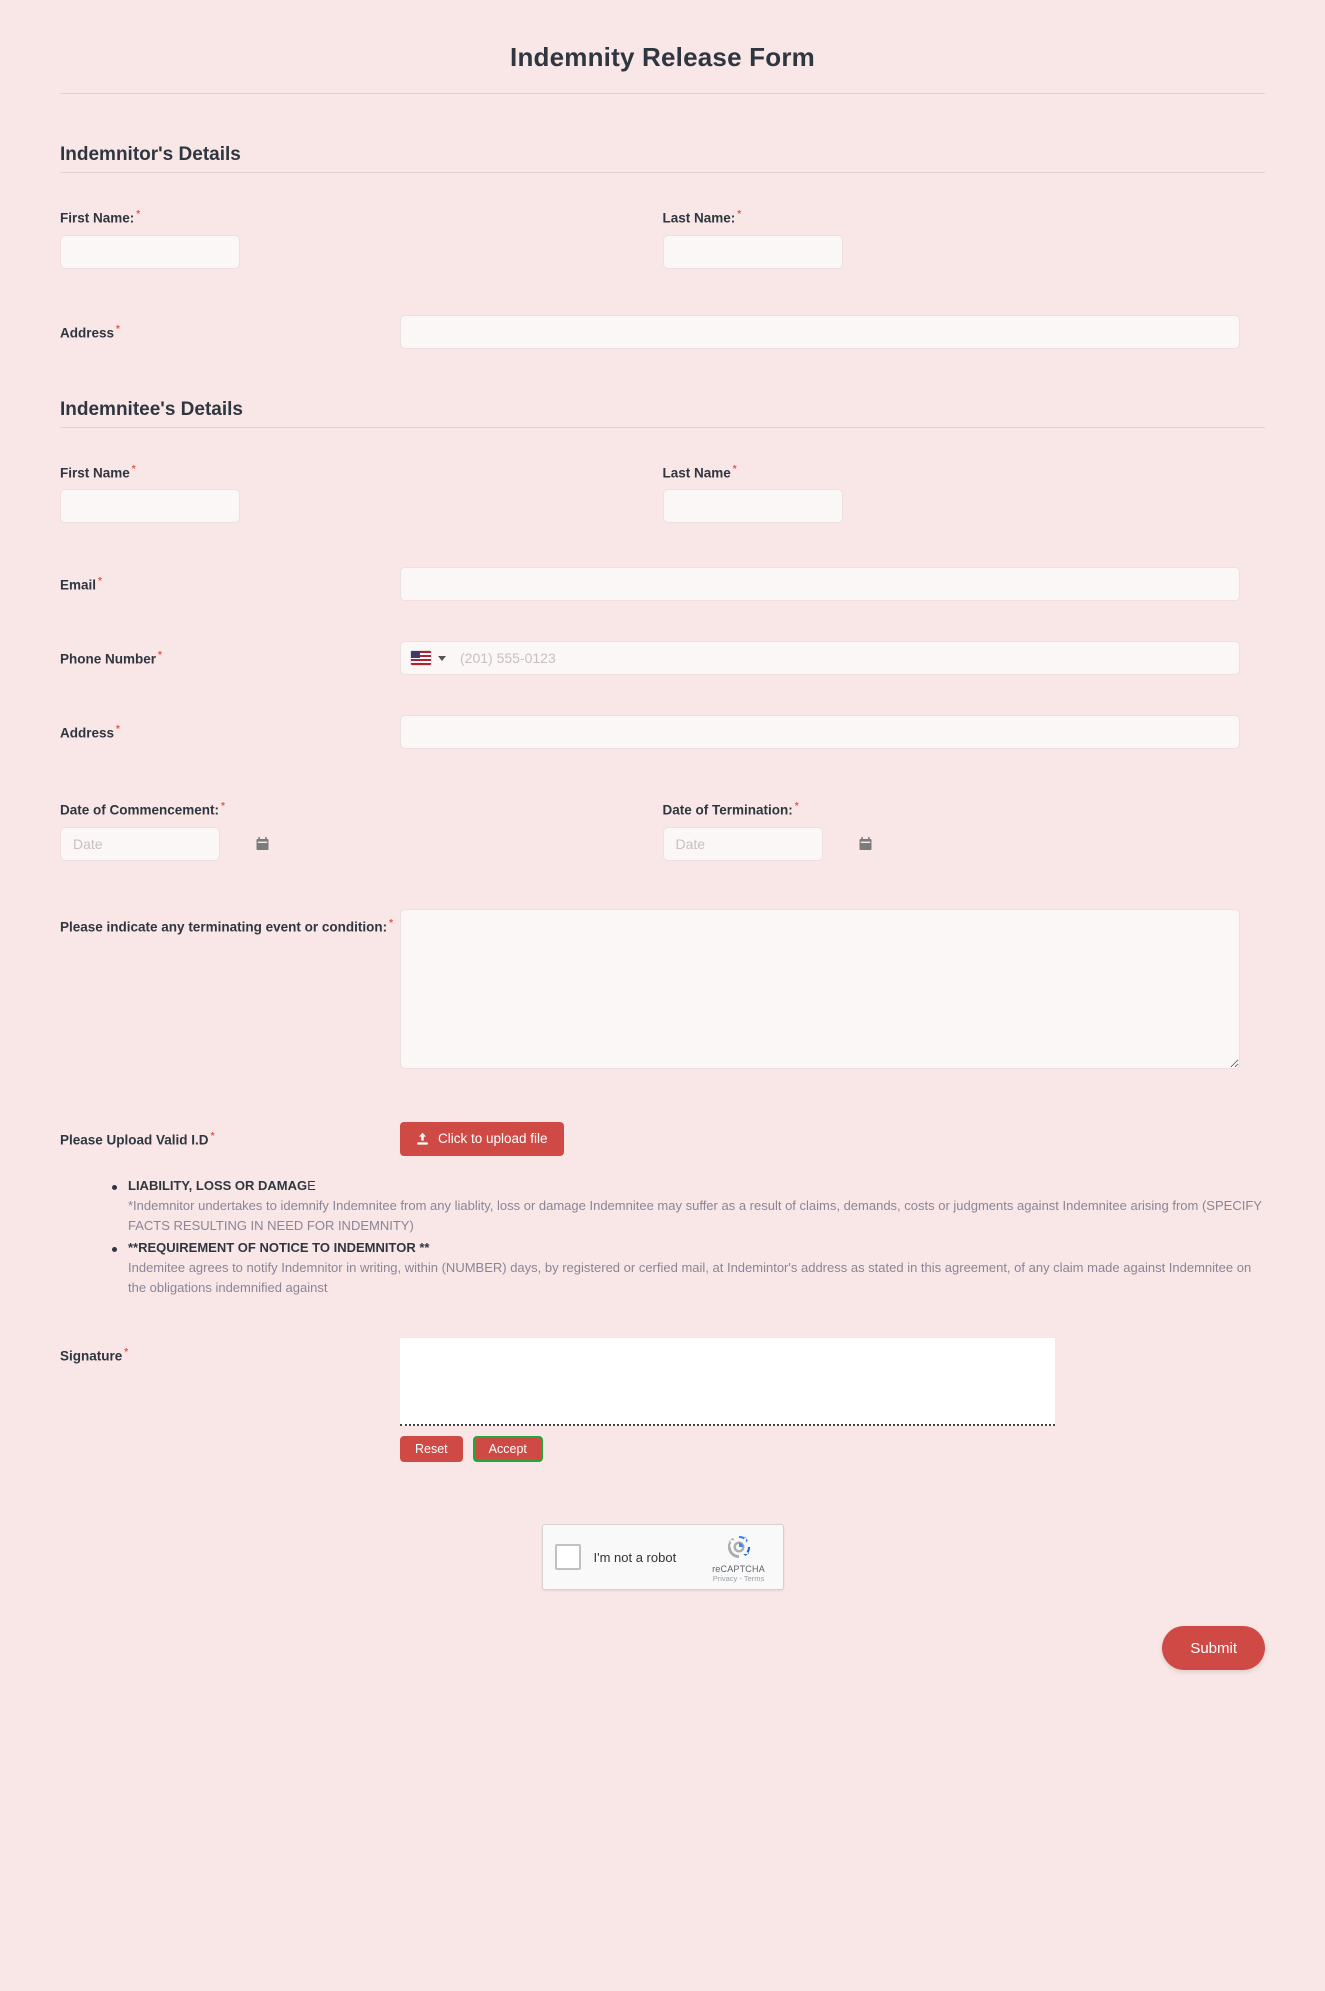 This screenshot has height=1991, width=1325. What do you see at coordinates (230, 580) in the screenshot?
I see `indemnitee-email-label: Email *` at bounding box center [230, 580].